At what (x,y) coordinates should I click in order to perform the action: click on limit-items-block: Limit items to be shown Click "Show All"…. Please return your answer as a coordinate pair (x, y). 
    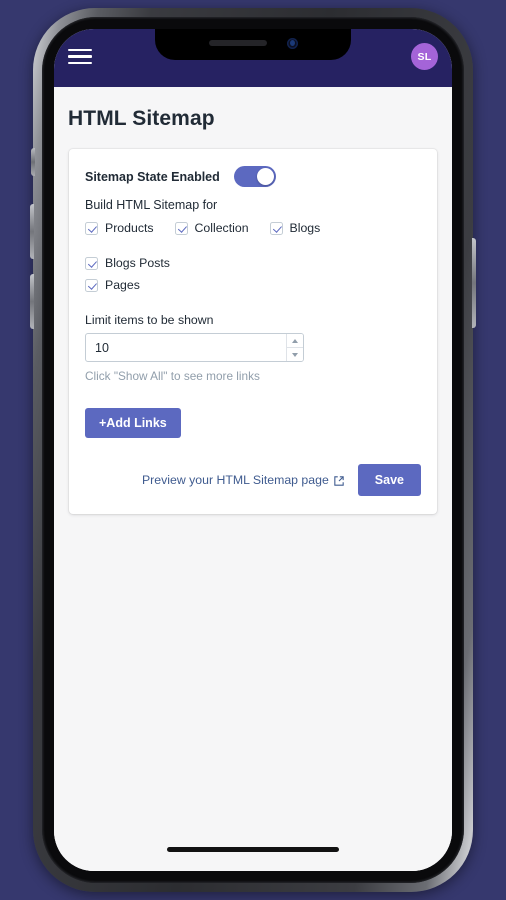
    Looking at the image, I should click on (253, 348).